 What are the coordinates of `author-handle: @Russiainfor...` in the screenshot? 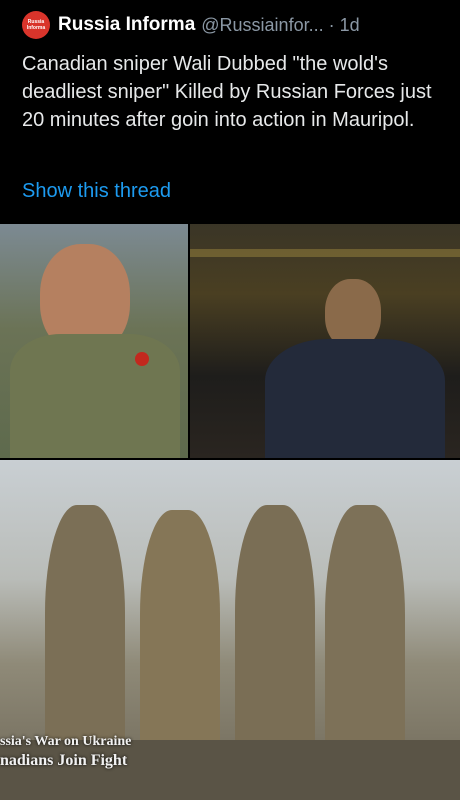 It's located at (262, 25).